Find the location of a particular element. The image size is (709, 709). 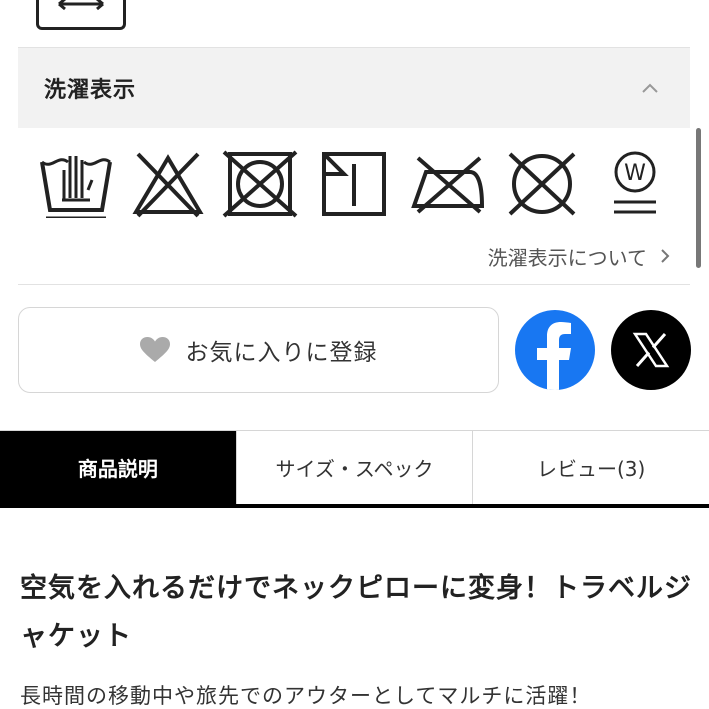

wet-clean-gentle-icon: W is located at coordinates (635, 182).